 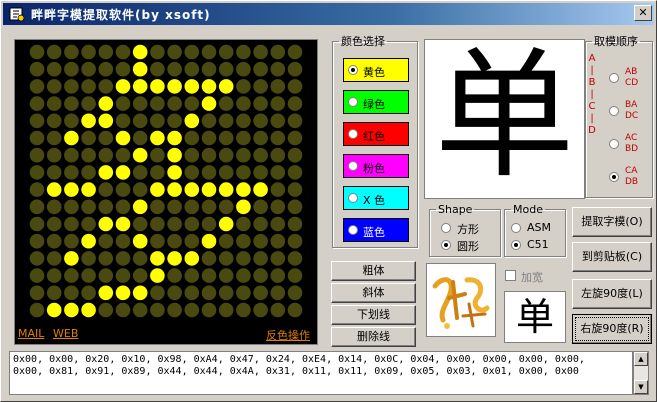 I want to click on color-option: 粉色, so click(x=376, y=166).